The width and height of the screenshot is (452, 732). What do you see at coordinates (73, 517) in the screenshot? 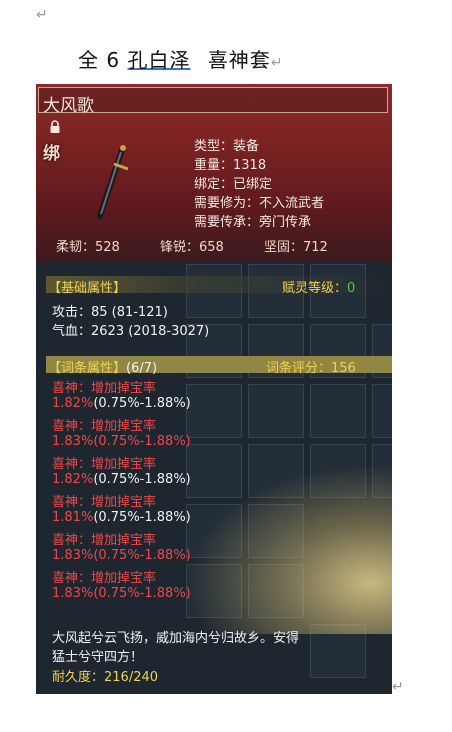
I see `affix-value: 1.81%` at bounding box center [73, 517].